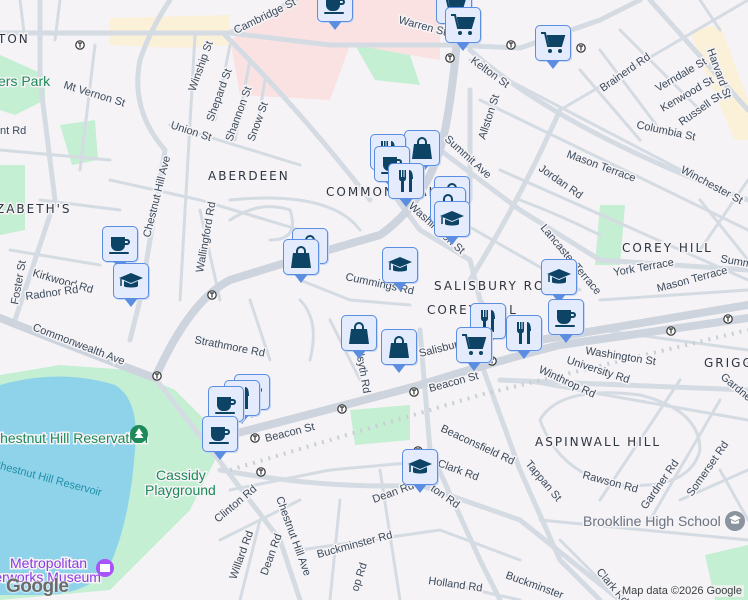  Describe the element at coordinates (229, 346) in the screenshot. I see `street-label: Strathmore Rd` at that location.